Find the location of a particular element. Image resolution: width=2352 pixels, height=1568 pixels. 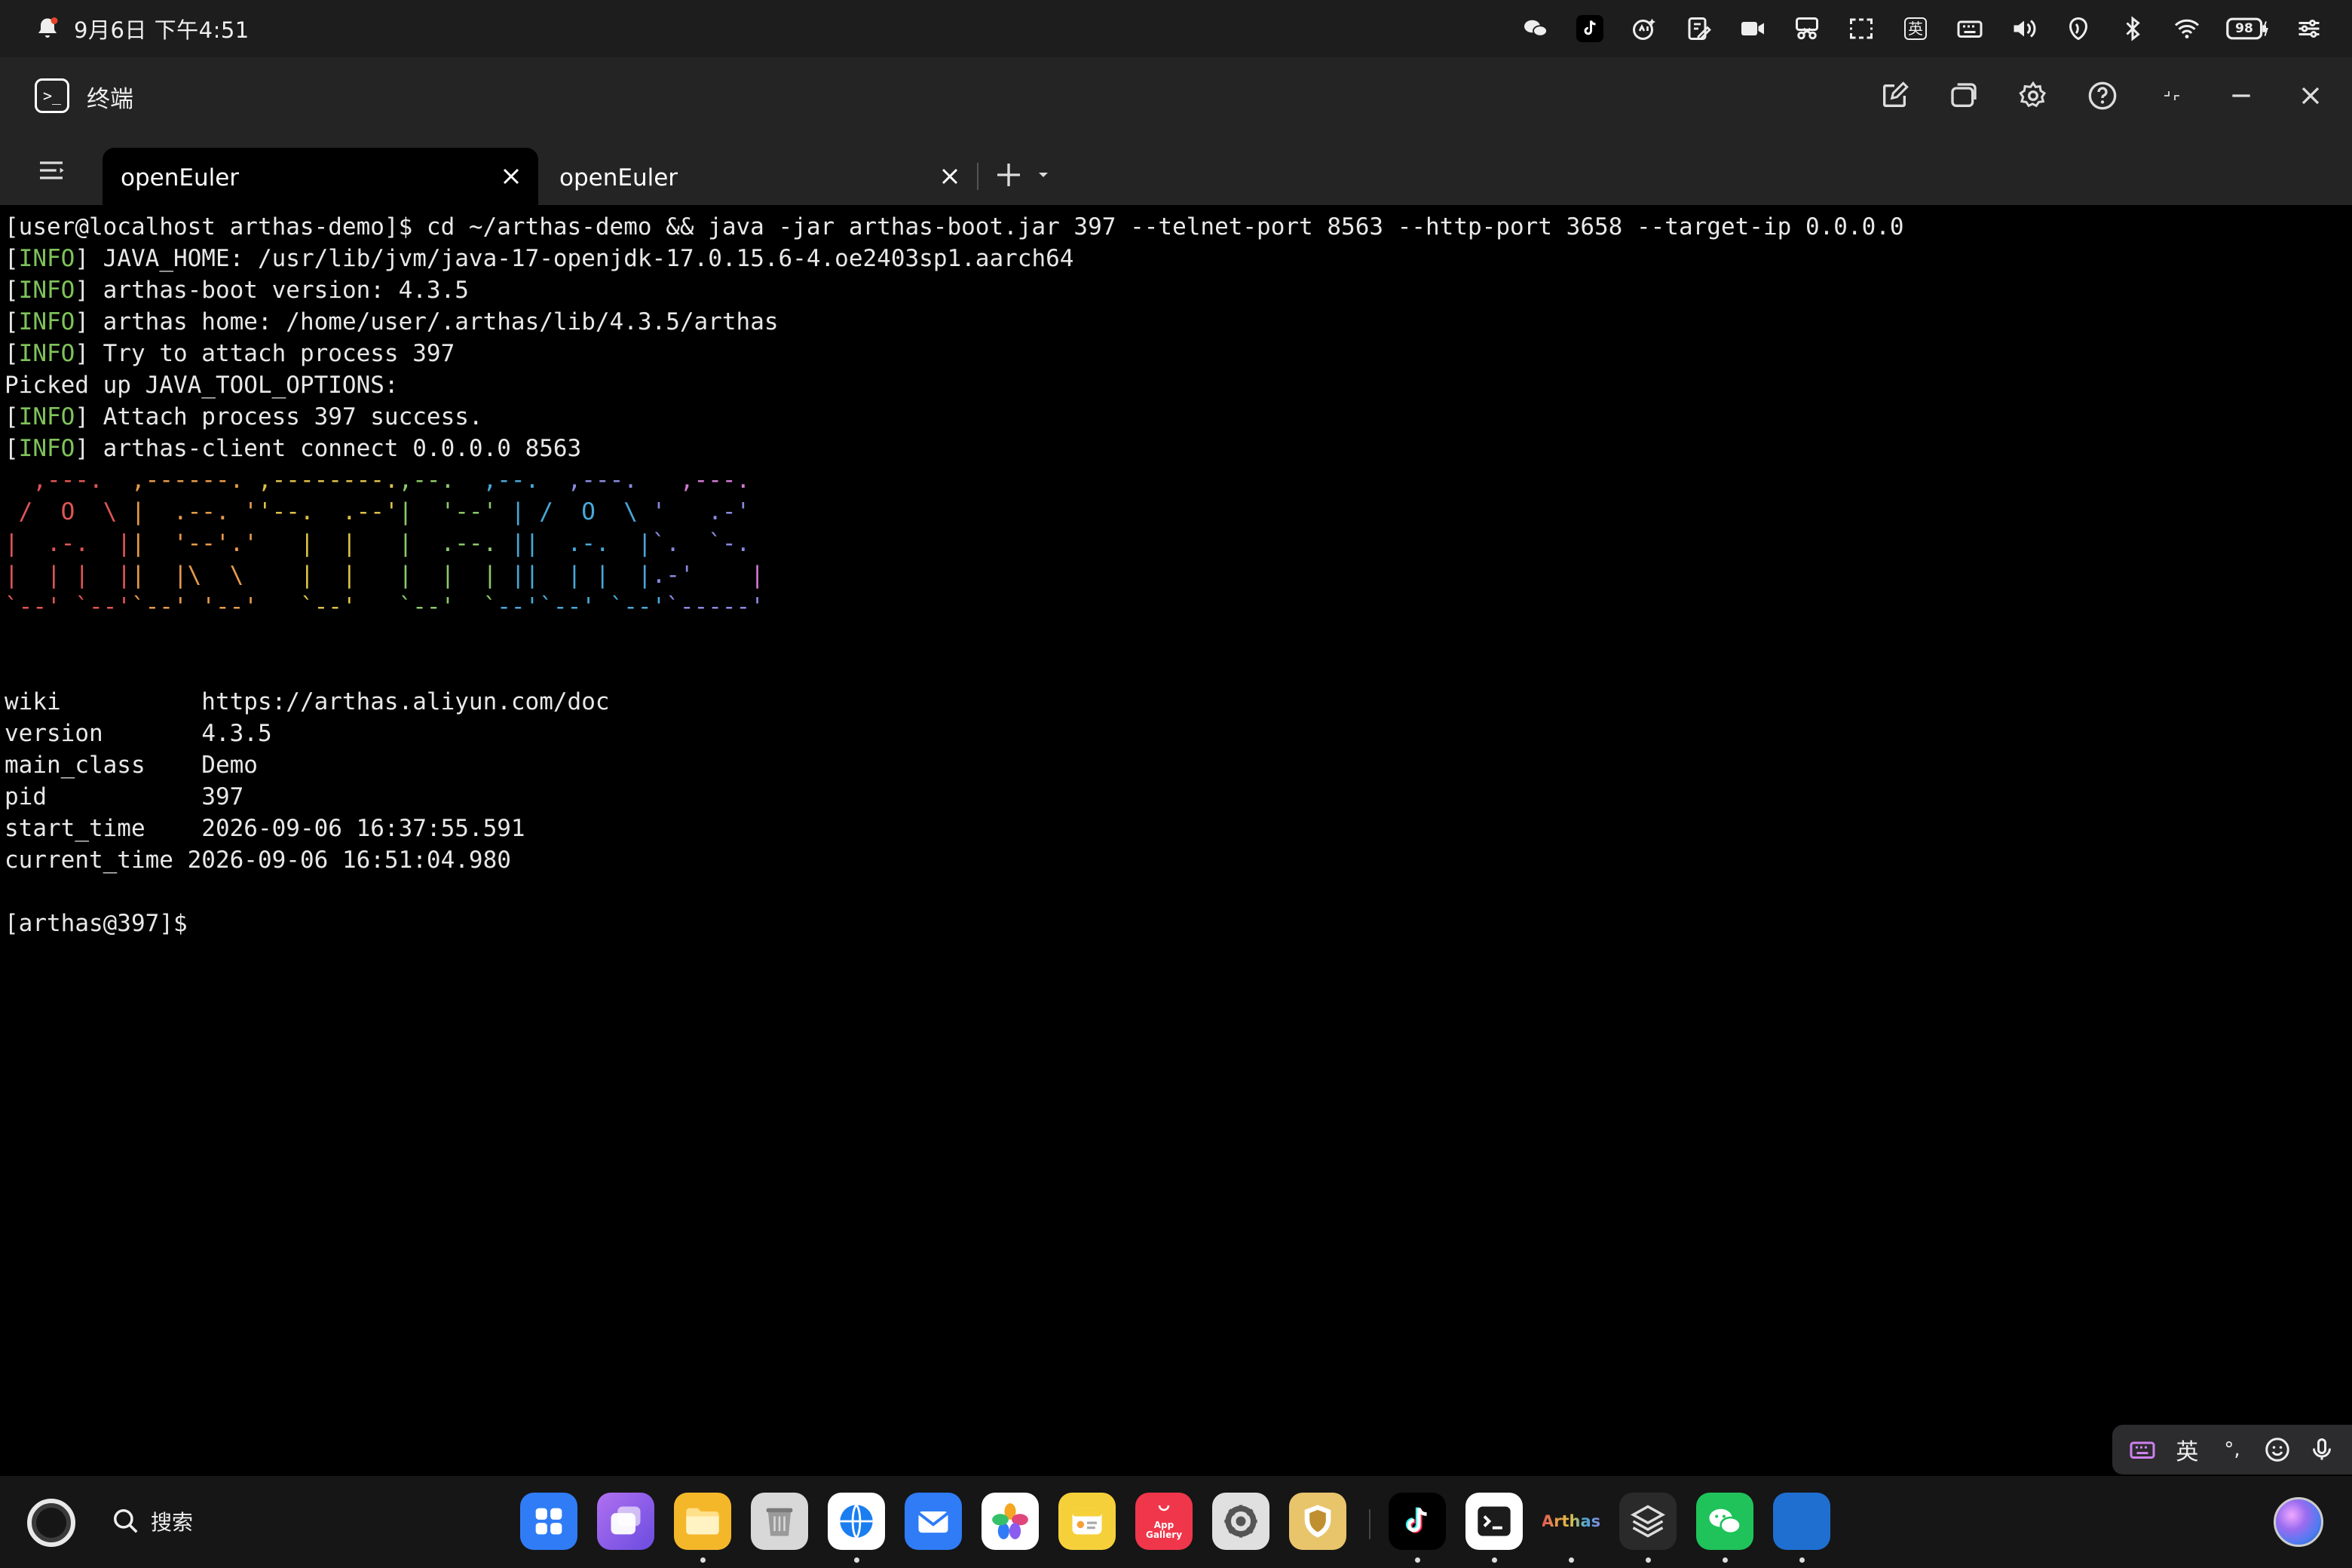

tab-openeuler-1: openEuler is located at coordinates (320, 176).